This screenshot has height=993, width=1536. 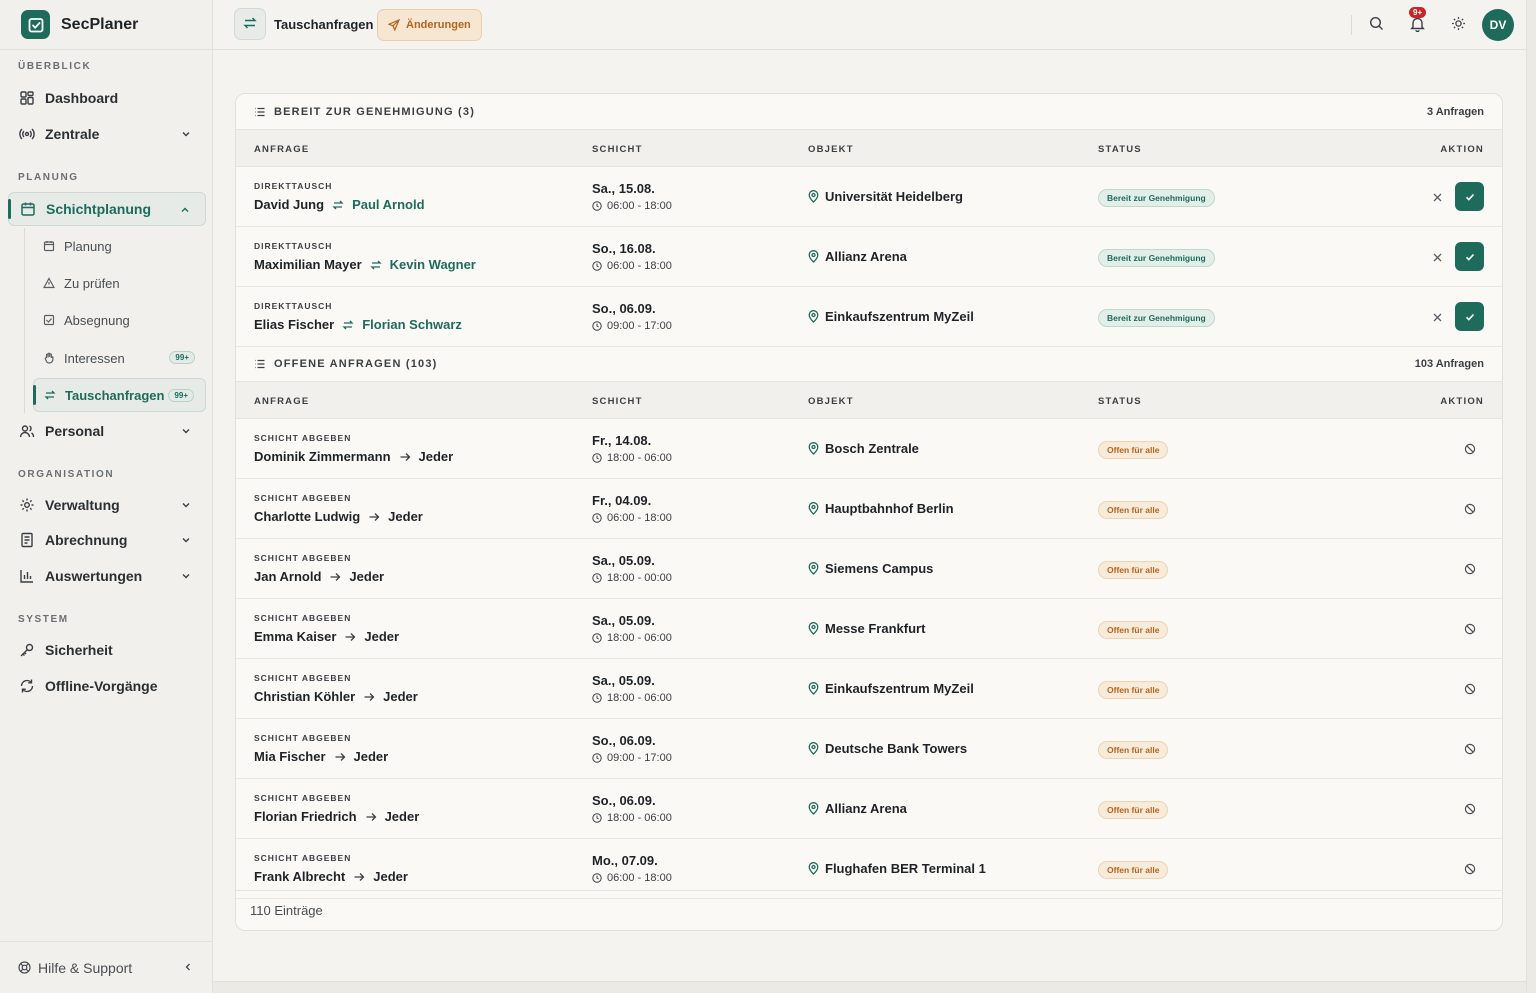 I want to click on nav-item-verwaltung: Verwaltung, so click(x=107, y=505).